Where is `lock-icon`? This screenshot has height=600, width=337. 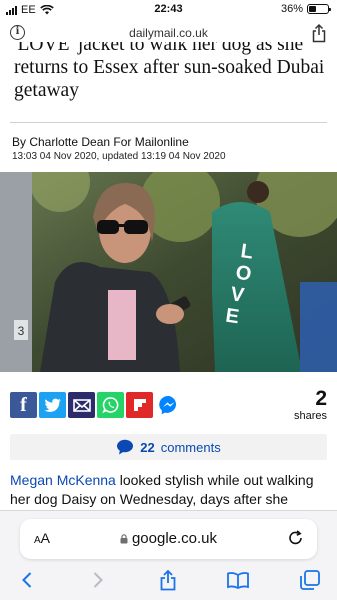 lock-icon is located at coordinates (124, 539).